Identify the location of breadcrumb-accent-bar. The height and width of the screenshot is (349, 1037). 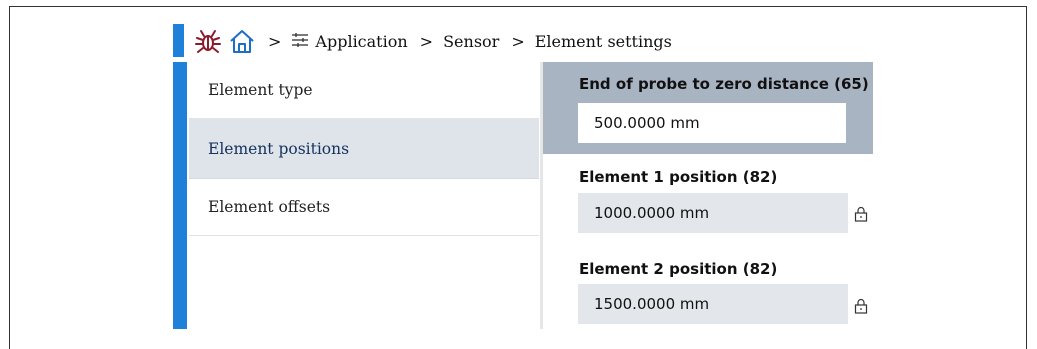
(178, 40).